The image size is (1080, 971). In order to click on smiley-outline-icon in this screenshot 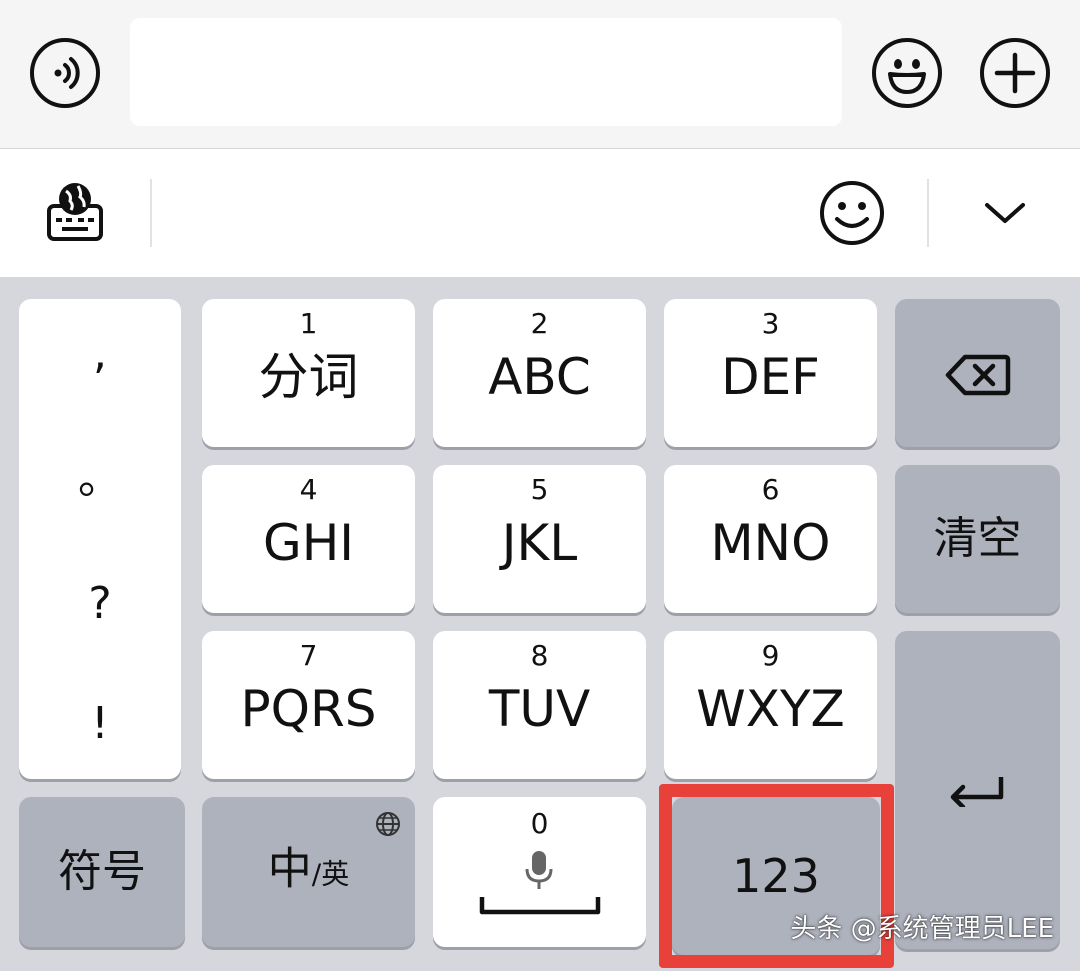, I will do `click(852, 213)`.